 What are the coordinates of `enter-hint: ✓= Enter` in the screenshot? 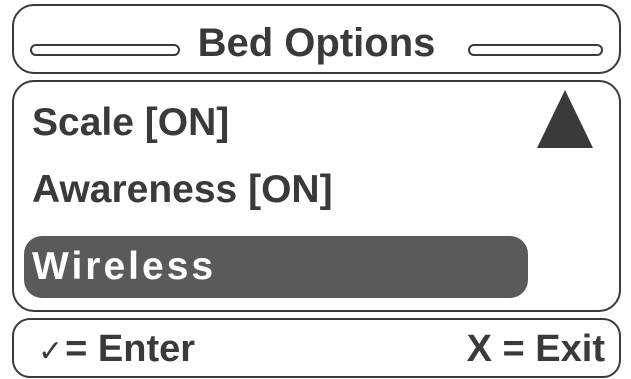 It's located at (116, 350).